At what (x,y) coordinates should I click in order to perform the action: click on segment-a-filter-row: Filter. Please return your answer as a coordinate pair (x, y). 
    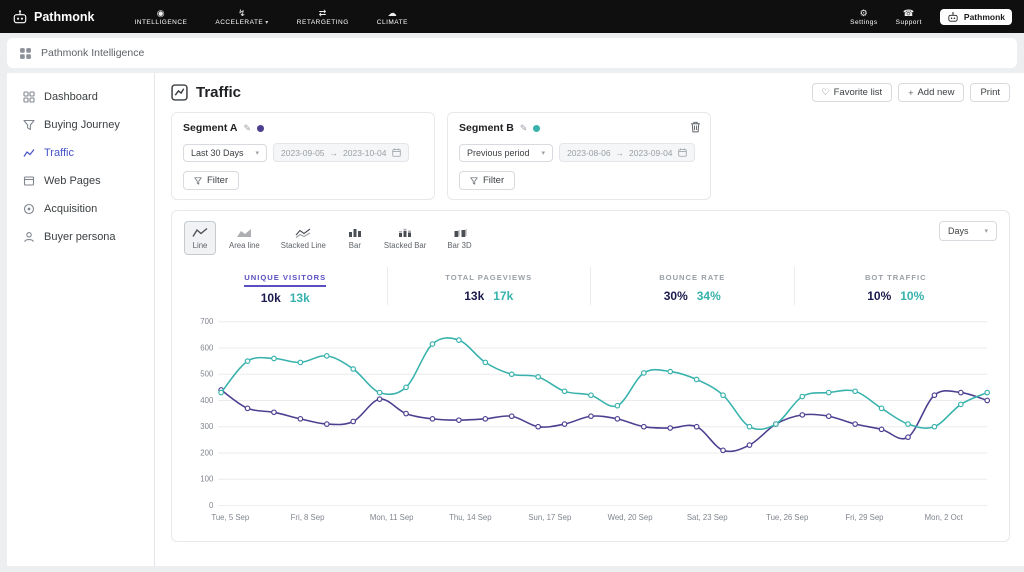
    Looking at the image, I should click on (303, 180).